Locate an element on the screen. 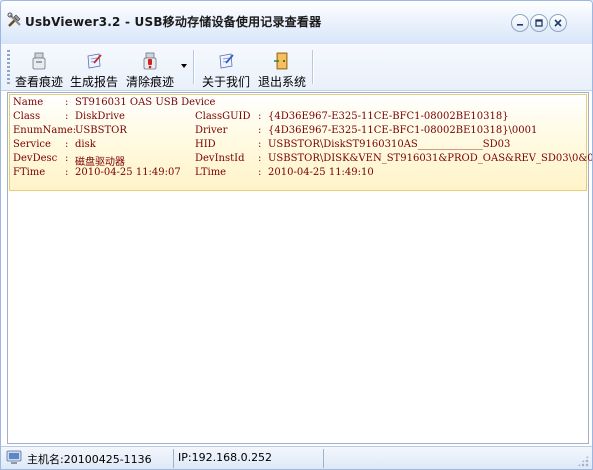 This screenshot has width=593, height=470. usb-drive-icon is located at coordinates (39, 61).